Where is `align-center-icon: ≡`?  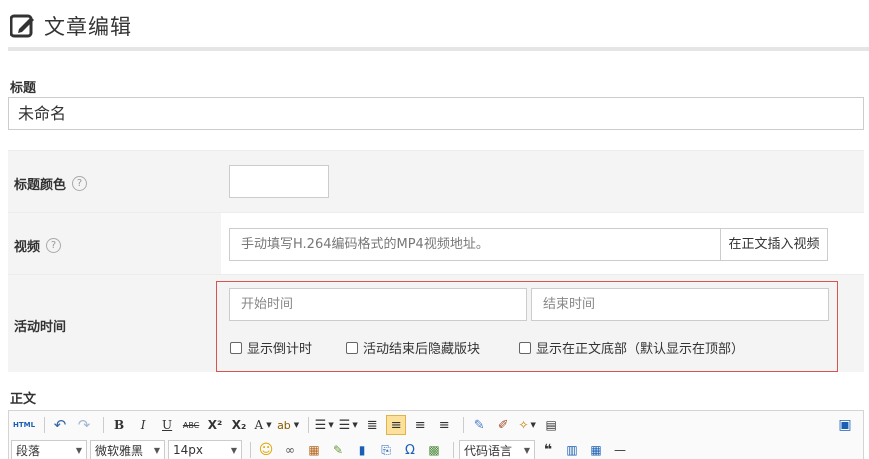
align-center-icon: ≡ is located at coordinates (420, 425).